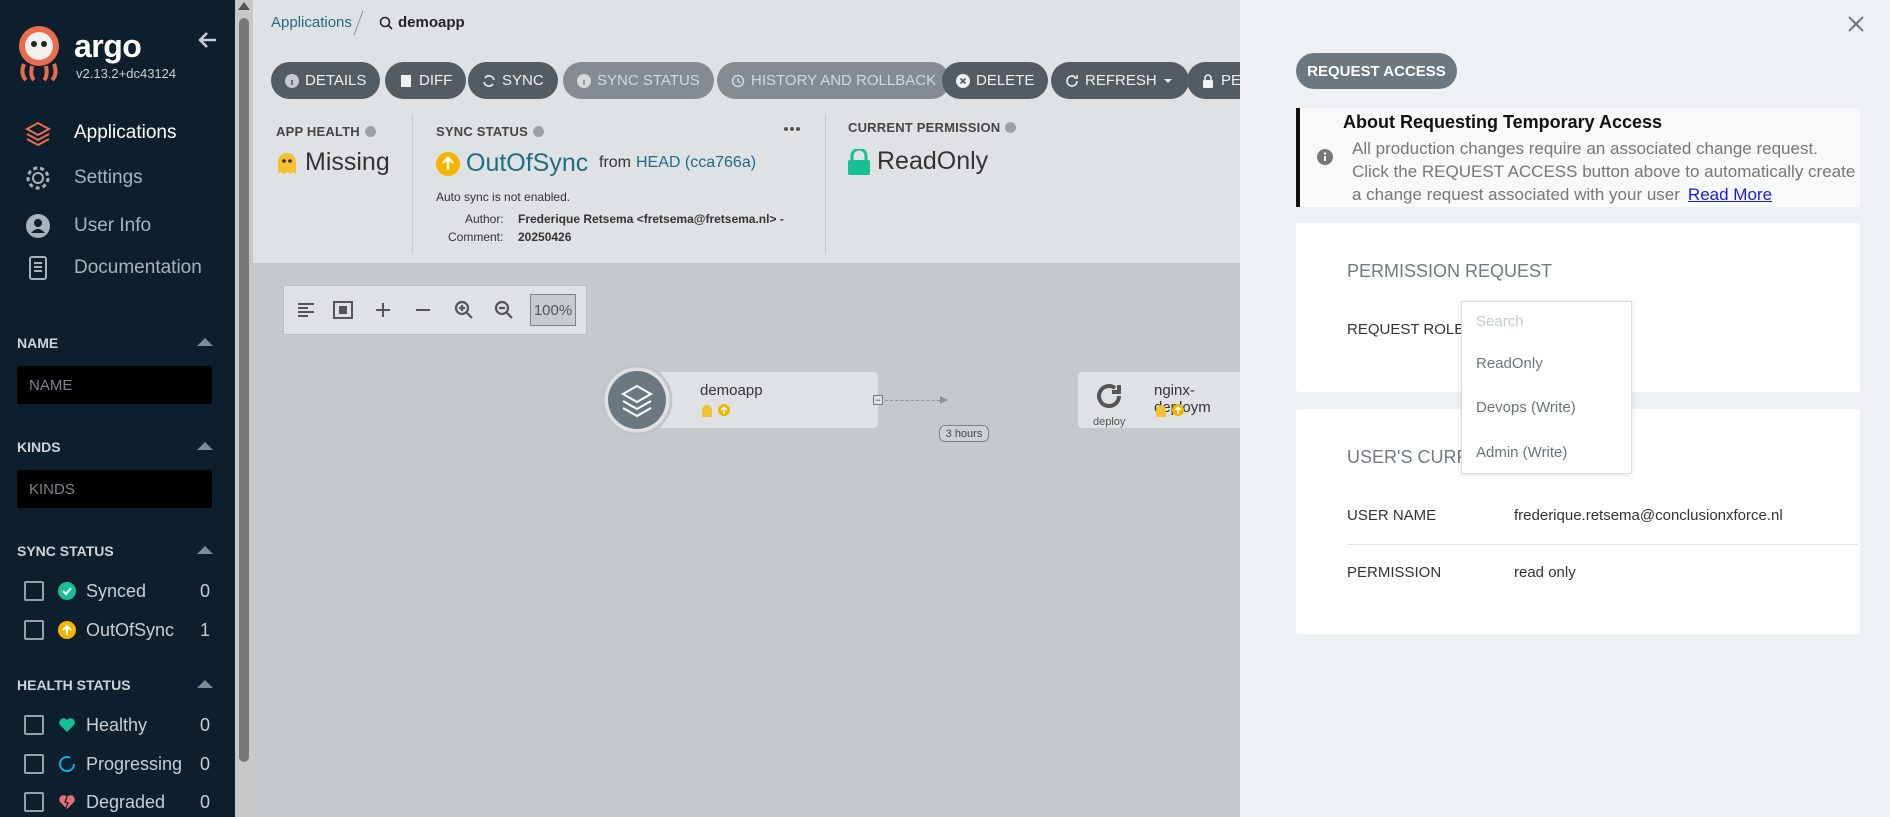  Describe the element at coordinates (108, 46) in the screenshot. I see `brand-name: argo` at that location.